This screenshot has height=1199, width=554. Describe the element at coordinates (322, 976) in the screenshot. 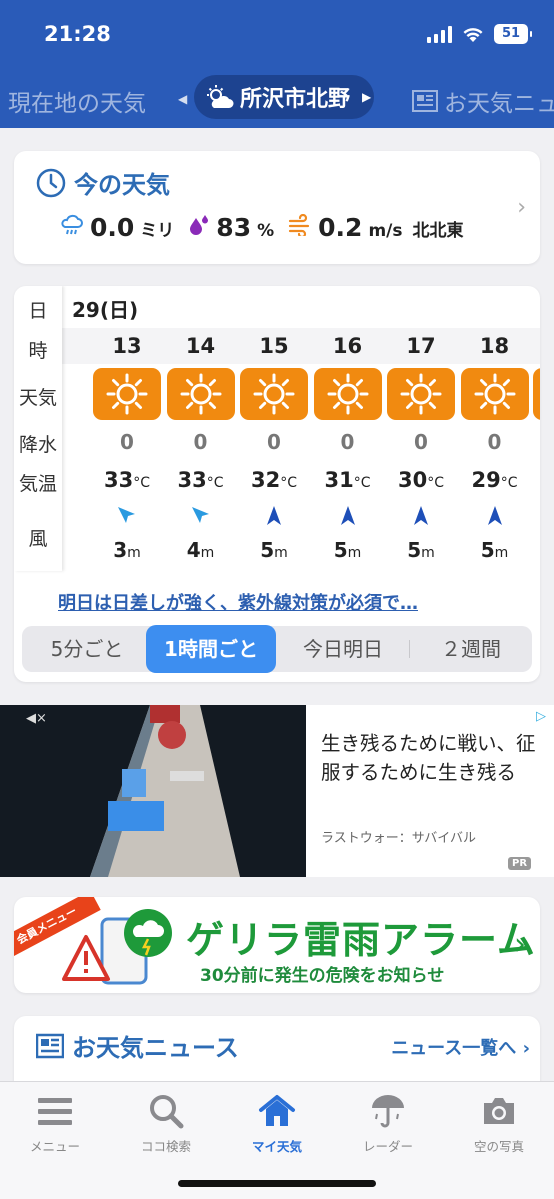

I see `banner-subtitle: 30分前に発生の危険をお知らせ` at that location.